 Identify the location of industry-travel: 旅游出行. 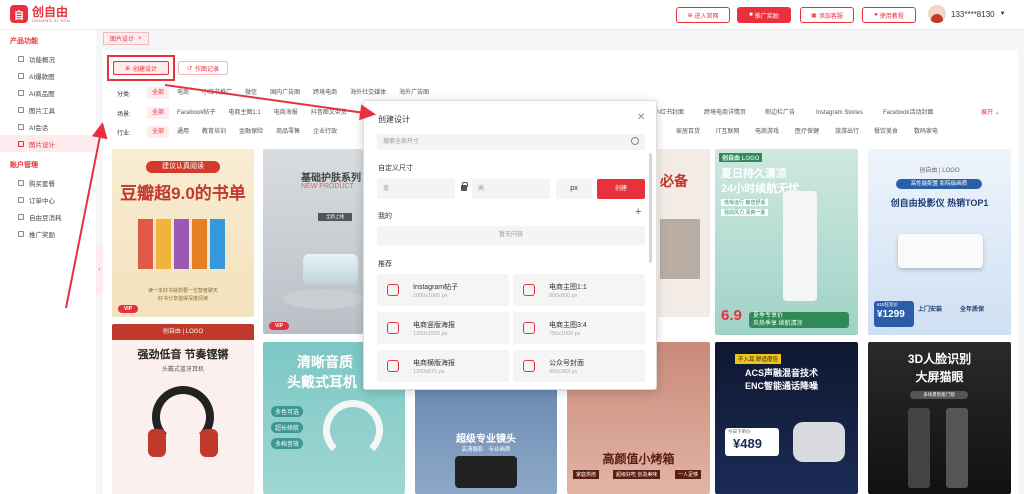
(847, 132).